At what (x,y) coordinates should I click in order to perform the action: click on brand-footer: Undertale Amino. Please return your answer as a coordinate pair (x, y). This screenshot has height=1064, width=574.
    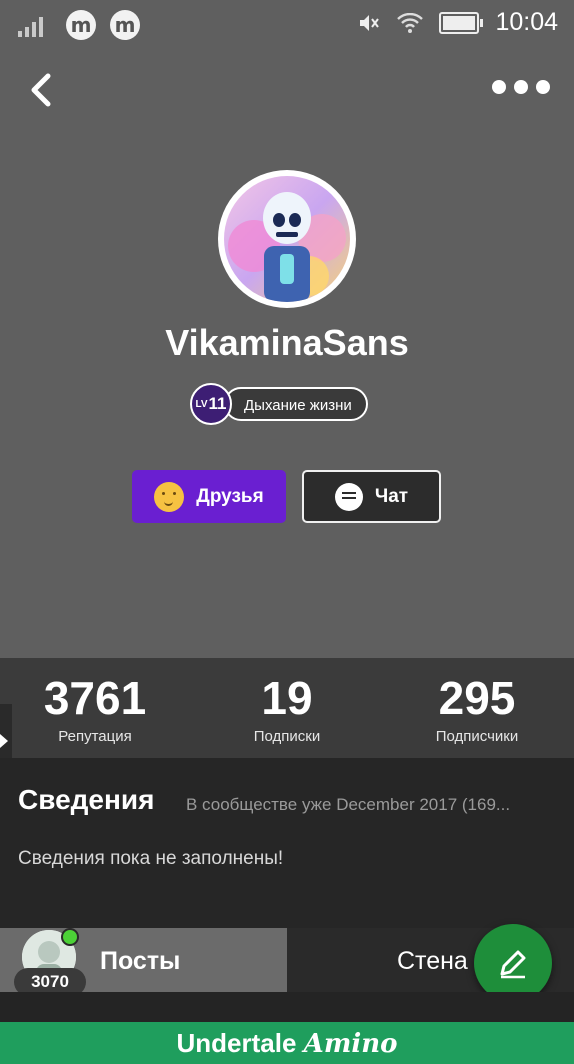
    Looking at the image, I should click on (287, 1043).